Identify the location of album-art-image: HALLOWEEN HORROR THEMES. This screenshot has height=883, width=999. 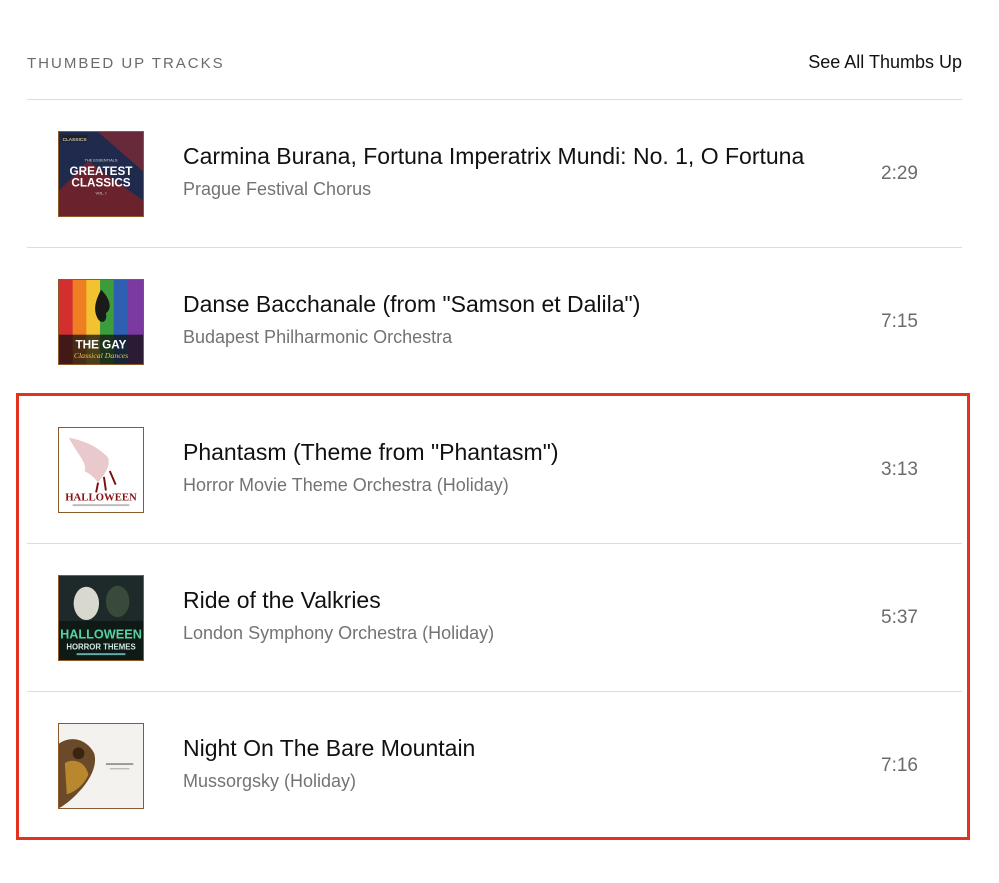
(101, 618).